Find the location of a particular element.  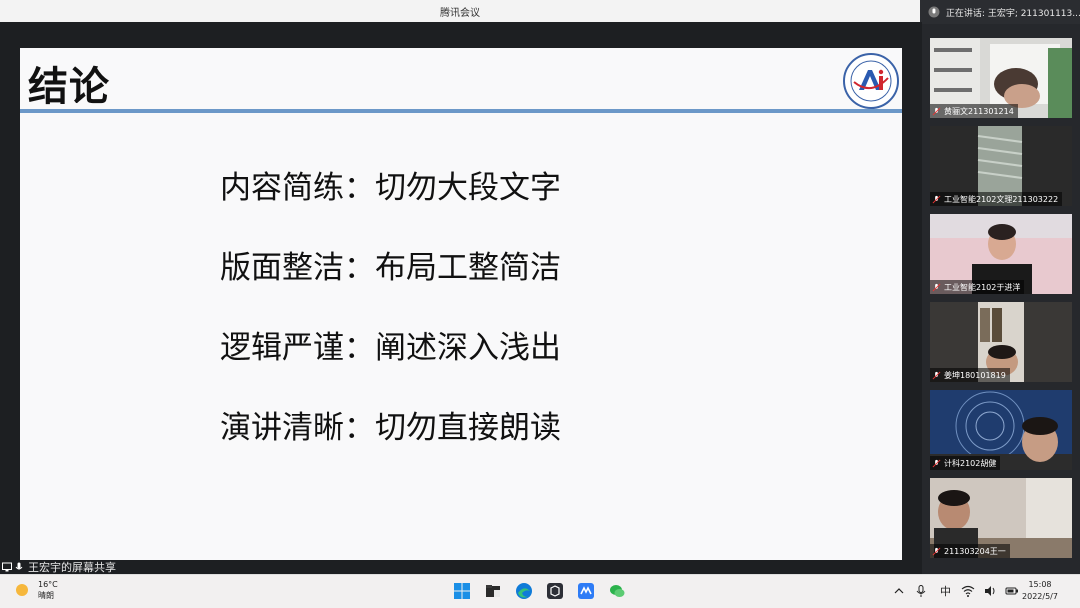

participant-name: 姜坤180101819 is located at coordinates (975, 375).